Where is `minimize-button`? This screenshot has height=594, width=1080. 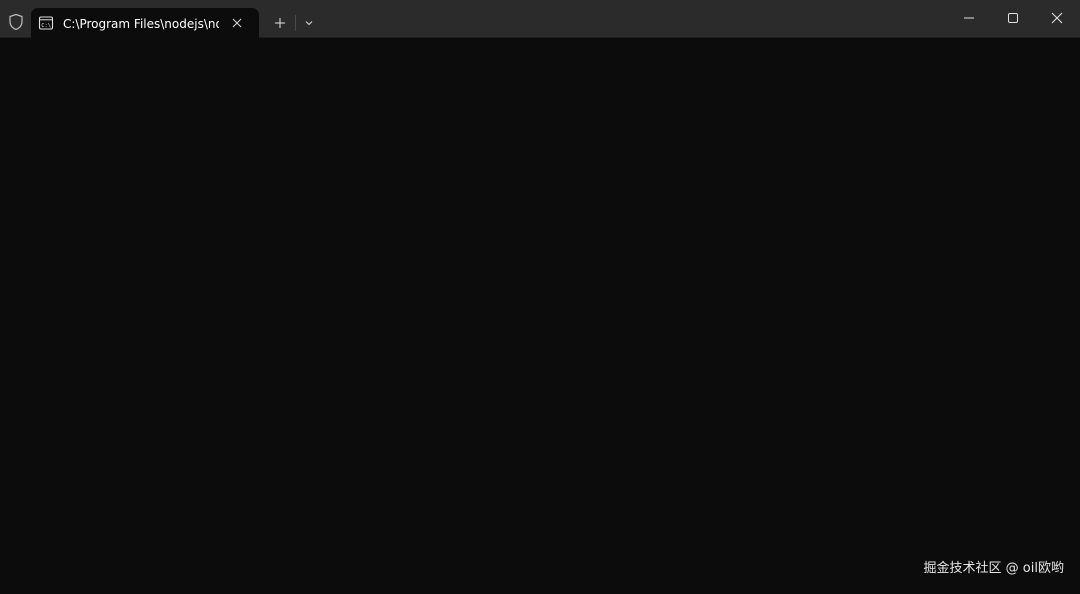
minimize-button is located at coordinates (969, 18).